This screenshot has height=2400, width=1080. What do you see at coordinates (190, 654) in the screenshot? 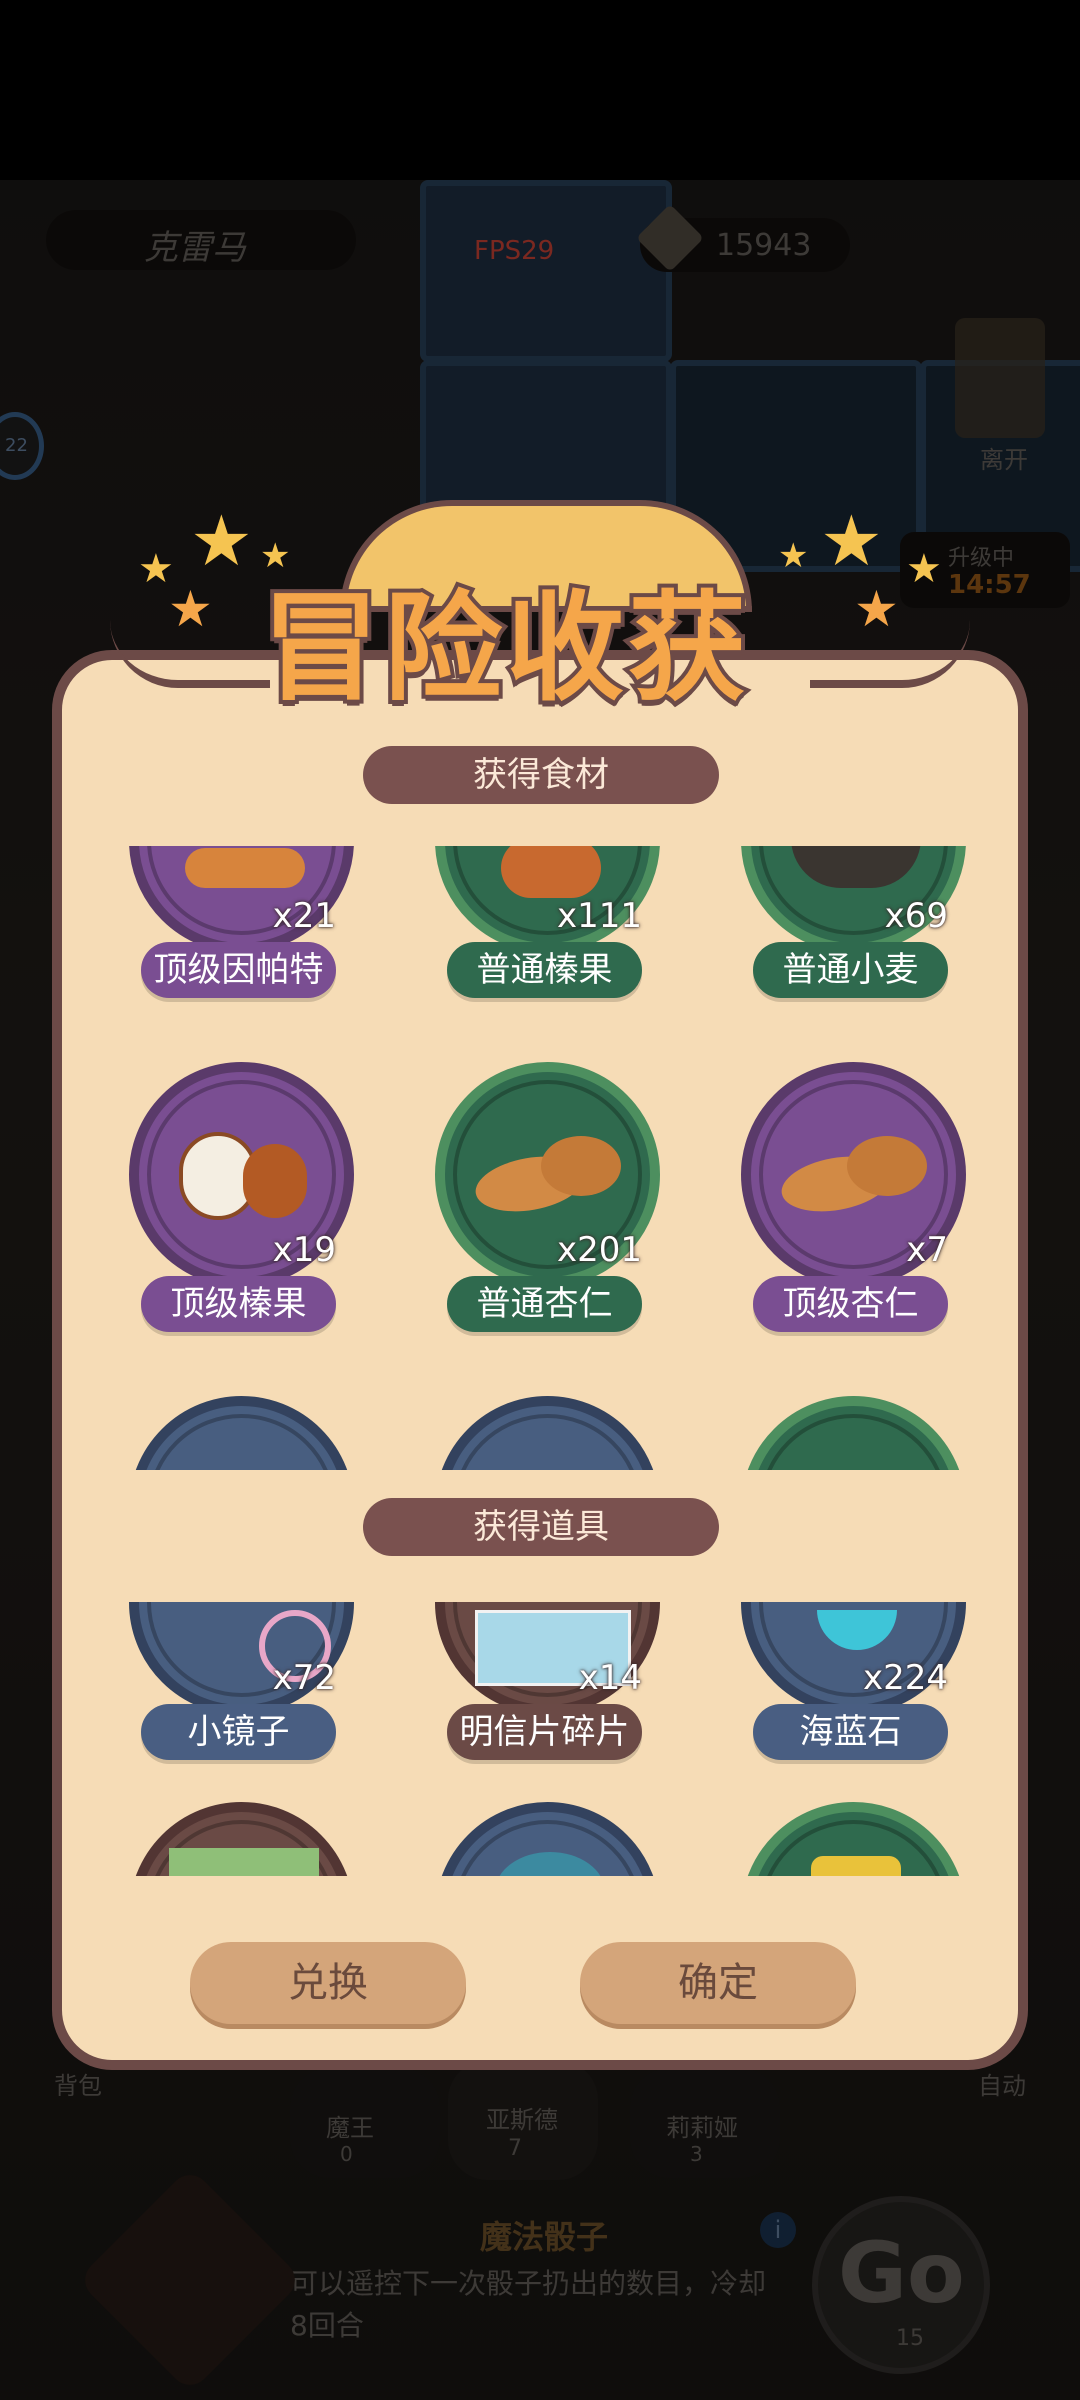
I see `laurel-left-icon` at bounding box center [190, 654].